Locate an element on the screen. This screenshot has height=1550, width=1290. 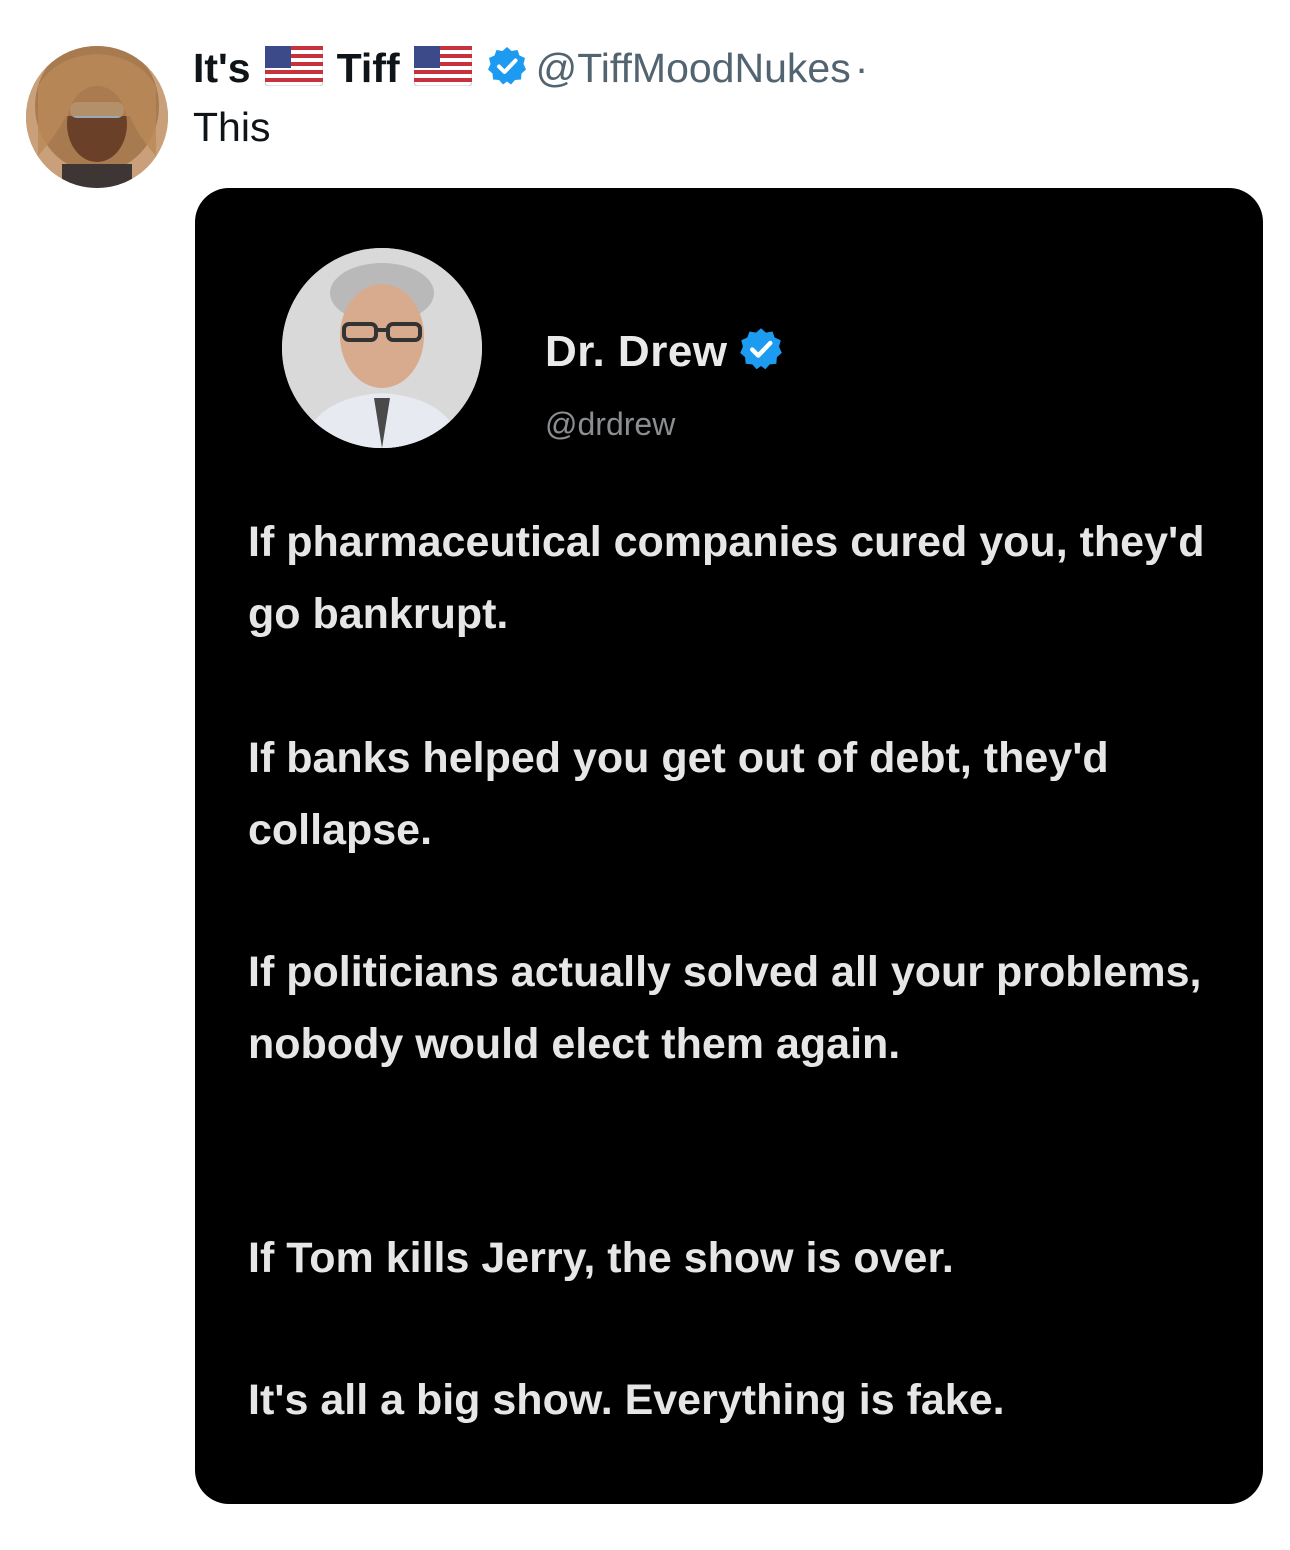
author-handle: @TiffMoodNukes is located at coordinates (693, 68).